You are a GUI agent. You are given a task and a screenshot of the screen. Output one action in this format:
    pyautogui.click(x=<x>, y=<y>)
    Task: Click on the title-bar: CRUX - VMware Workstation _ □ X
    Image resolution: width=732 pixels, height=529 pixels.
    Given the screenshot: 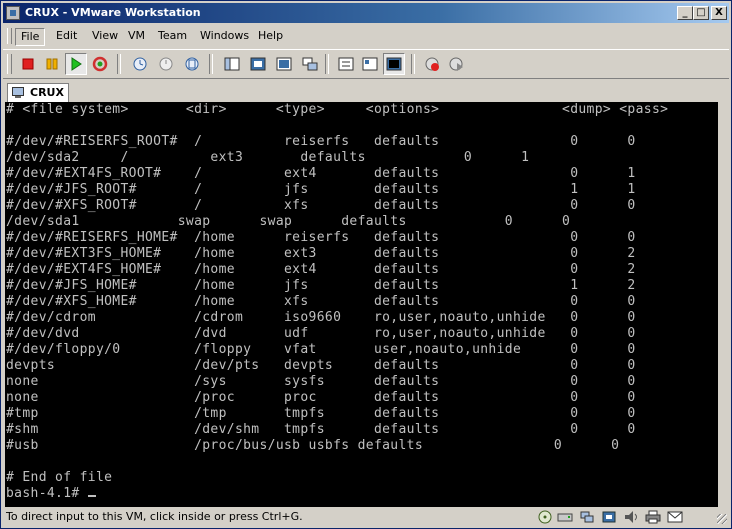 What is the action you would take?
    pyautogui.click(x=366, y=13)
    